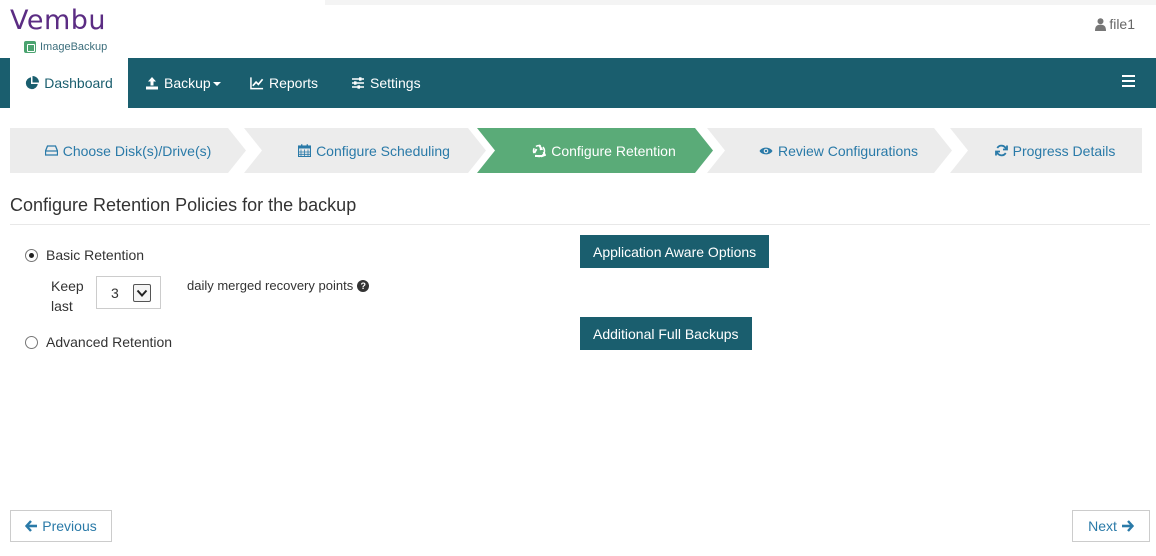 This screenshot has width=1156, height=556. What do you see at coordinates (69, 526) in the screenshot?
I see `previous-label: Previous` at bounding box center [69, 526].